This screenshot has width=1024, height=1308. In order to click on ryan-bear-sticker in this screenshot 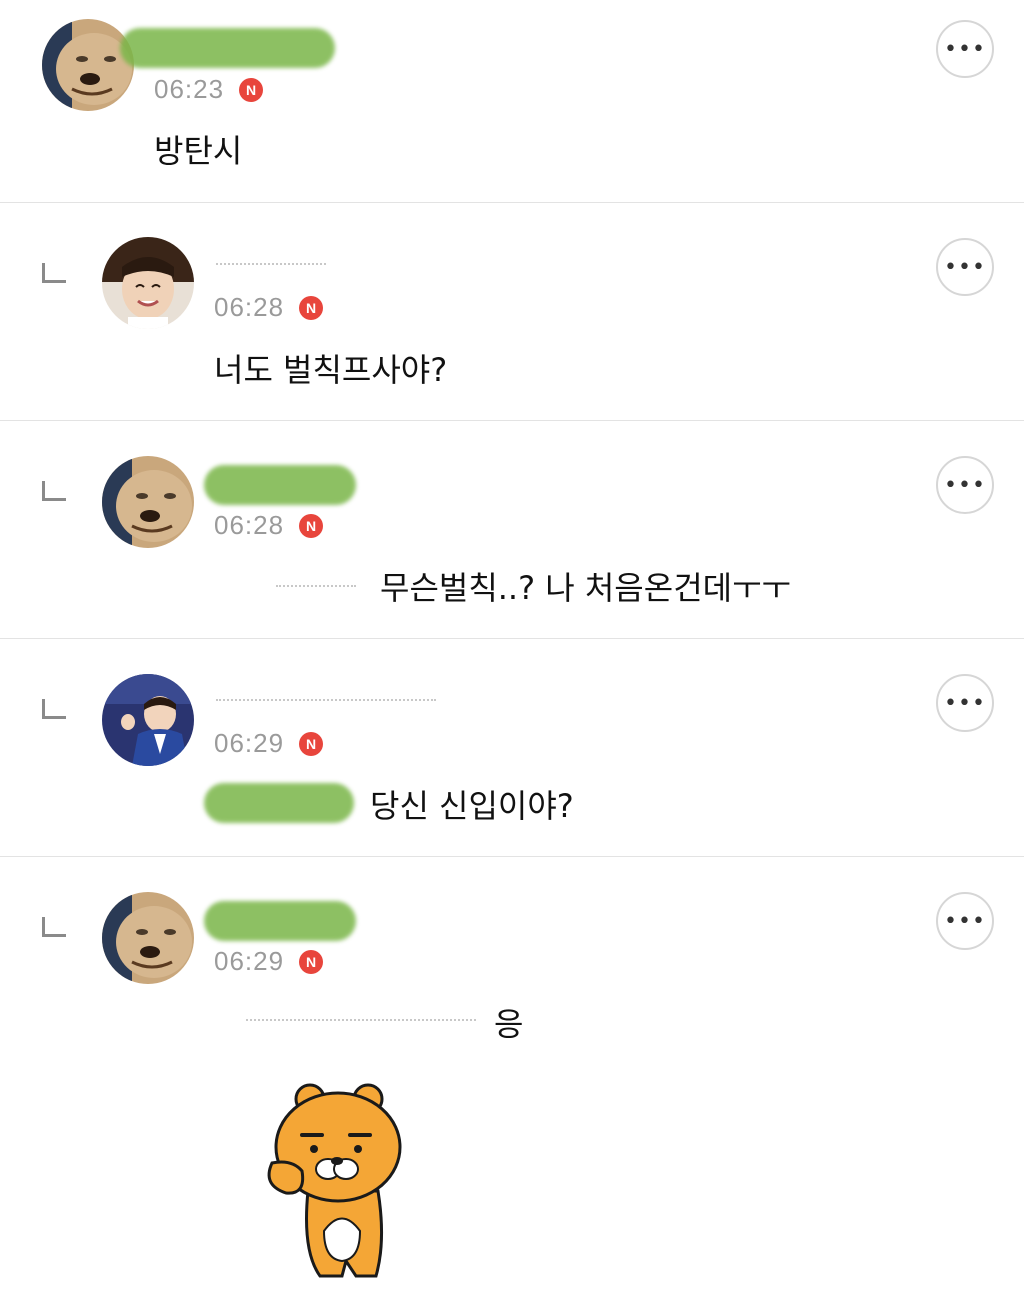, I will do `click(333, 1181)`.